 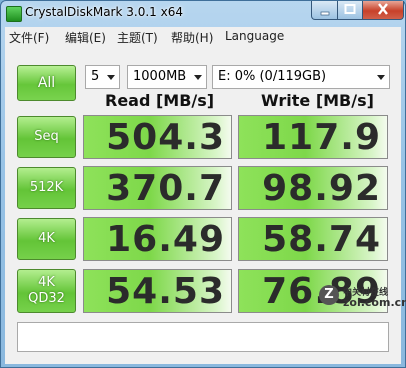 I want to click on test-seq-button: Seq, so click(x=46, y=137).